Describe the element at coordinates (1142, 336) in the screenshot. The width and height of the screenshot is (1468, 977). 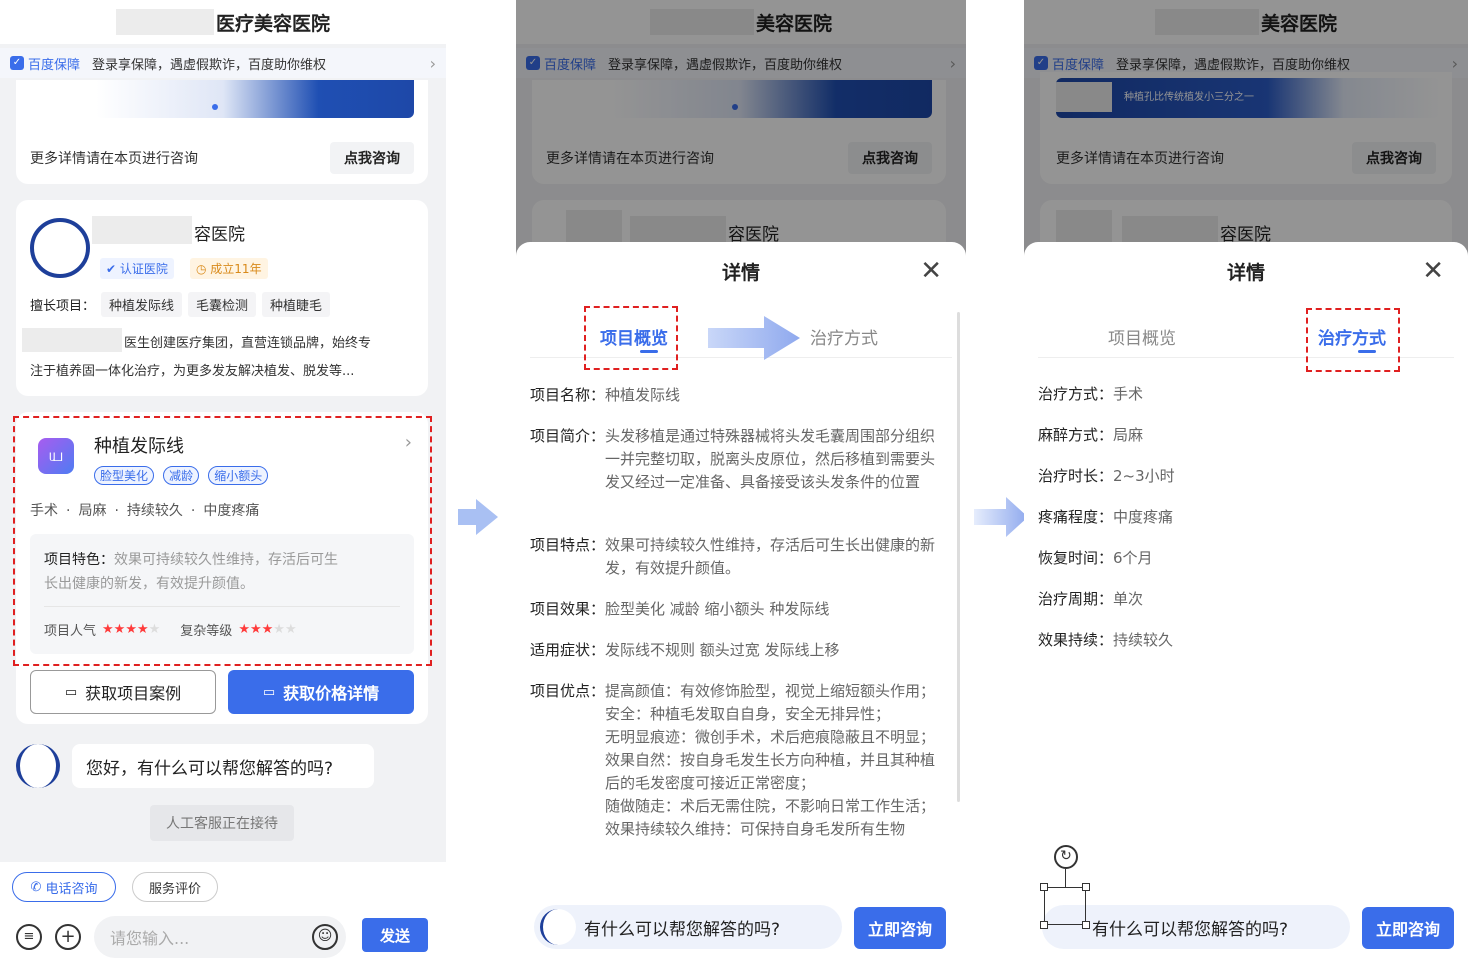
I see `tab-overview: 项目概览` at that location.